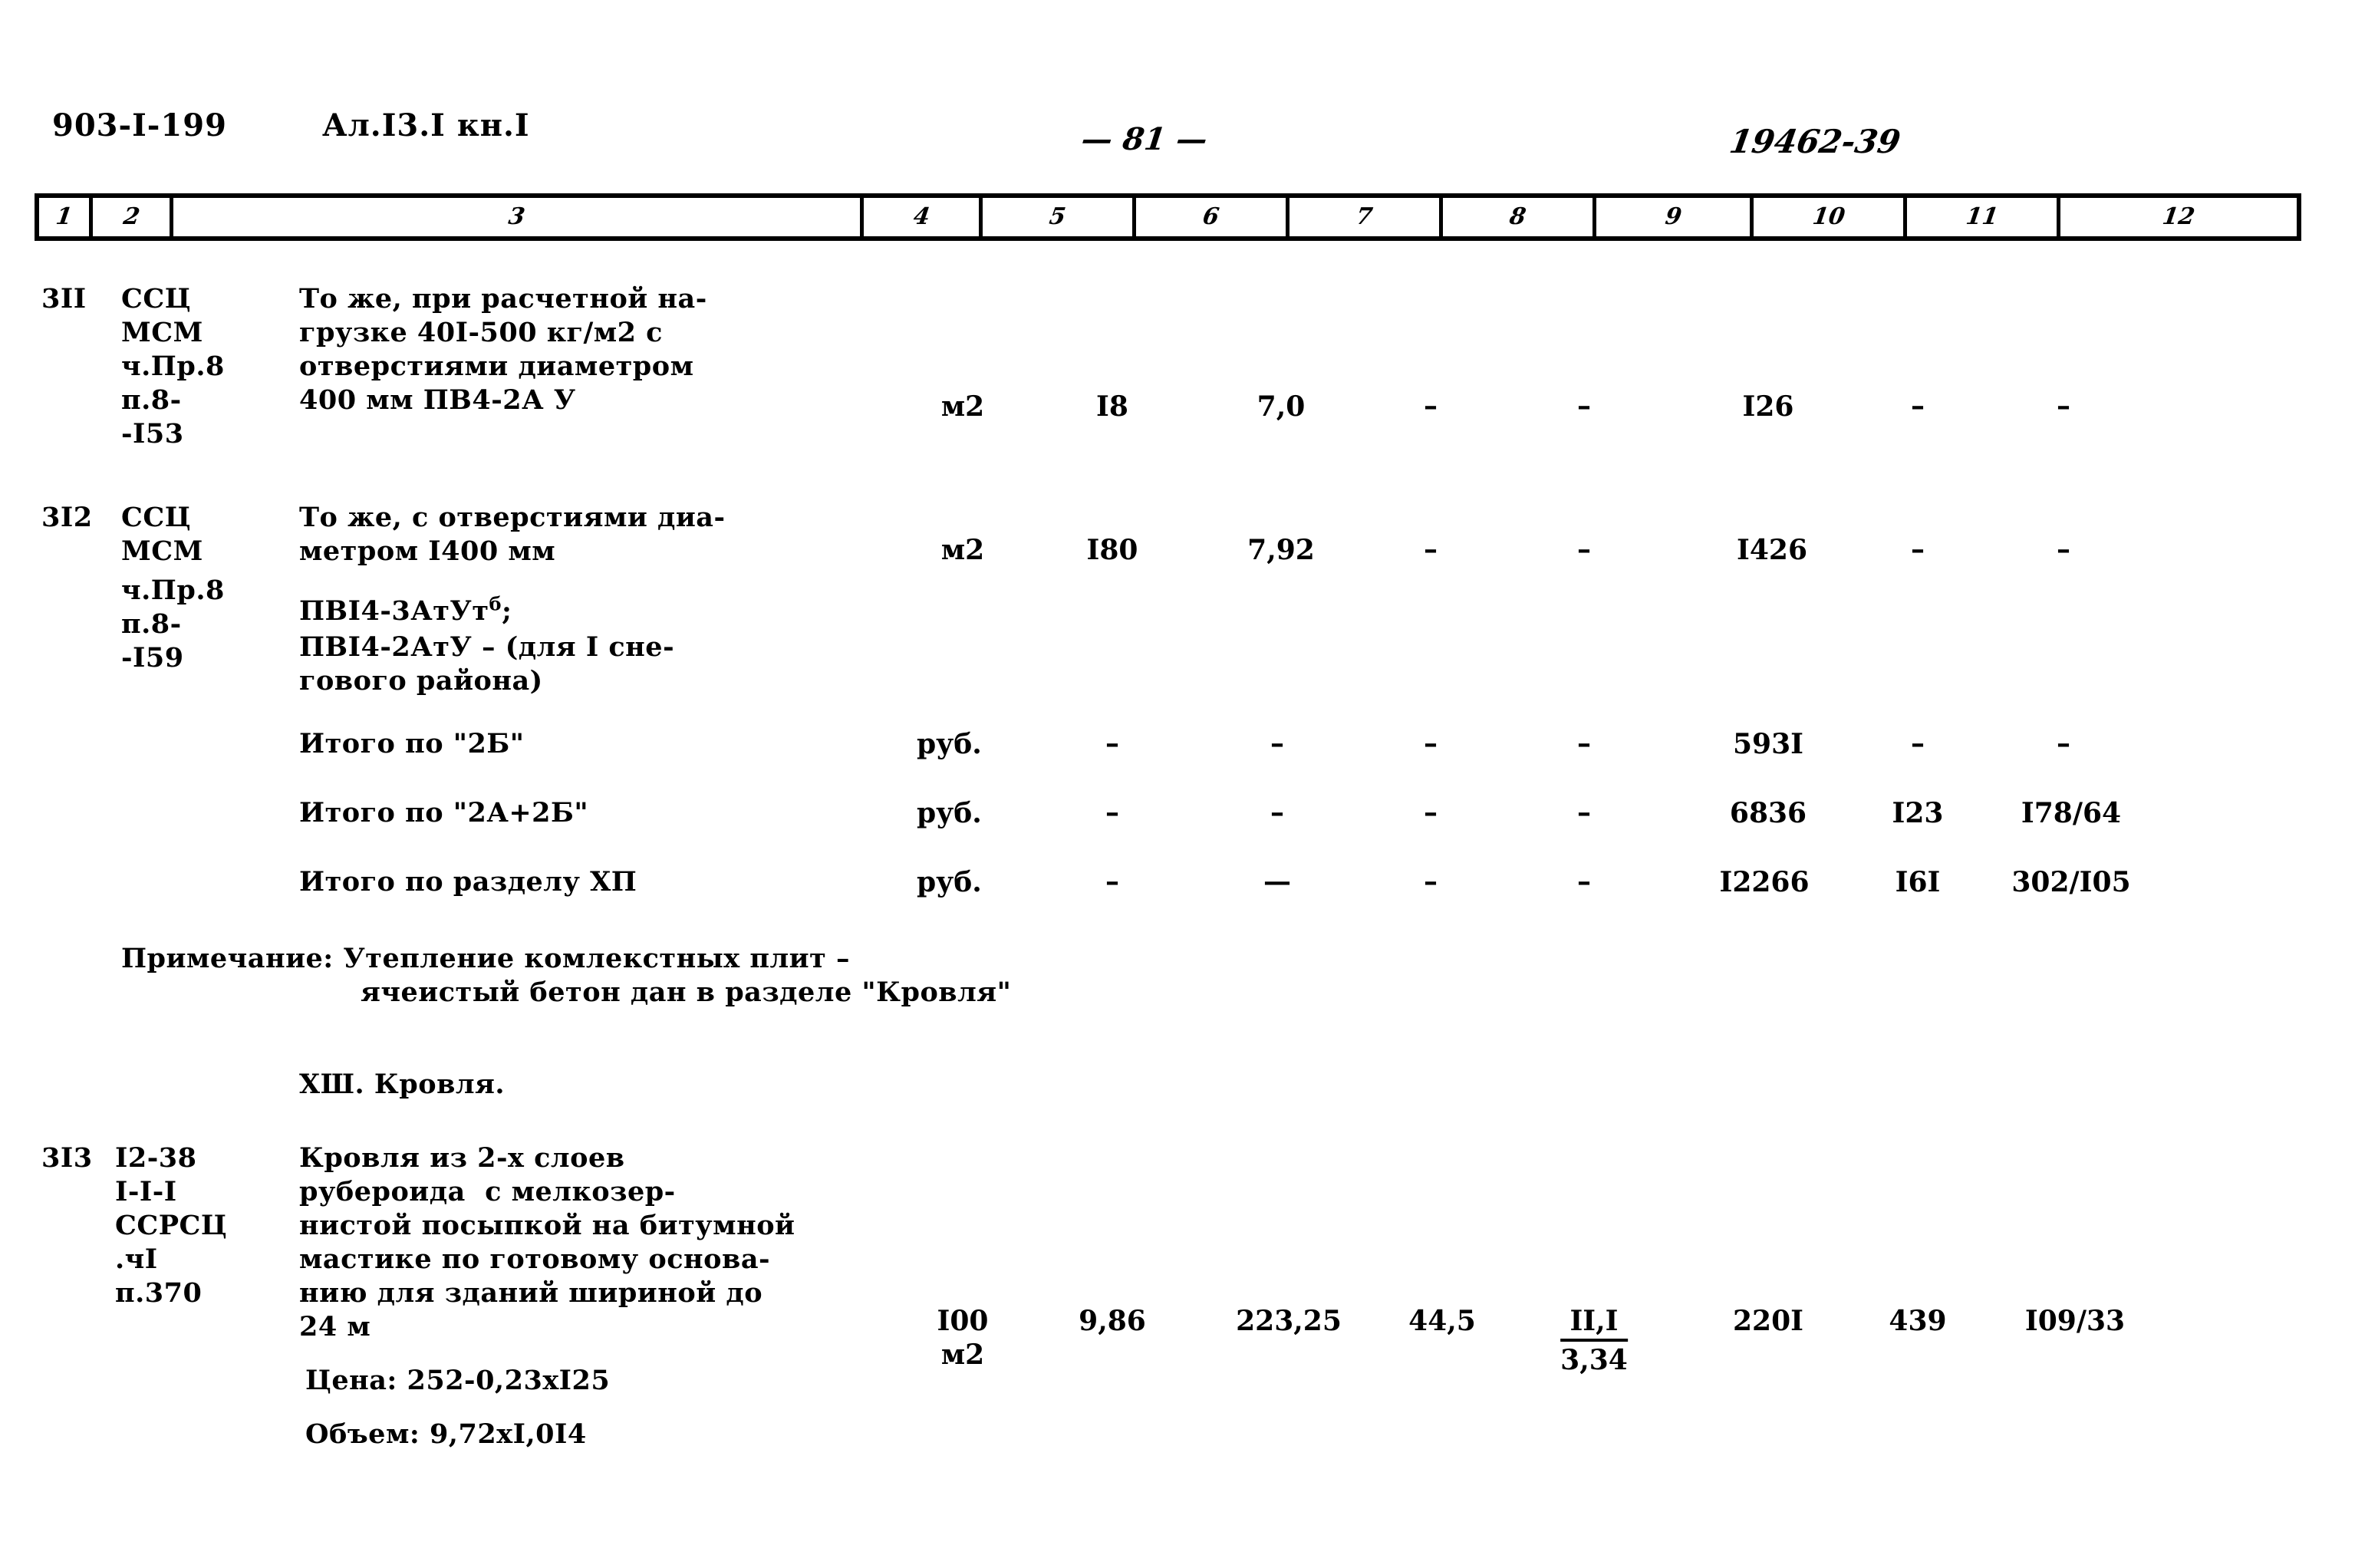 The height and width of the screenshot is (1568, 2355). I want to click on row-description-line-5: нию для зданий шириной до, so click(531, 1293).